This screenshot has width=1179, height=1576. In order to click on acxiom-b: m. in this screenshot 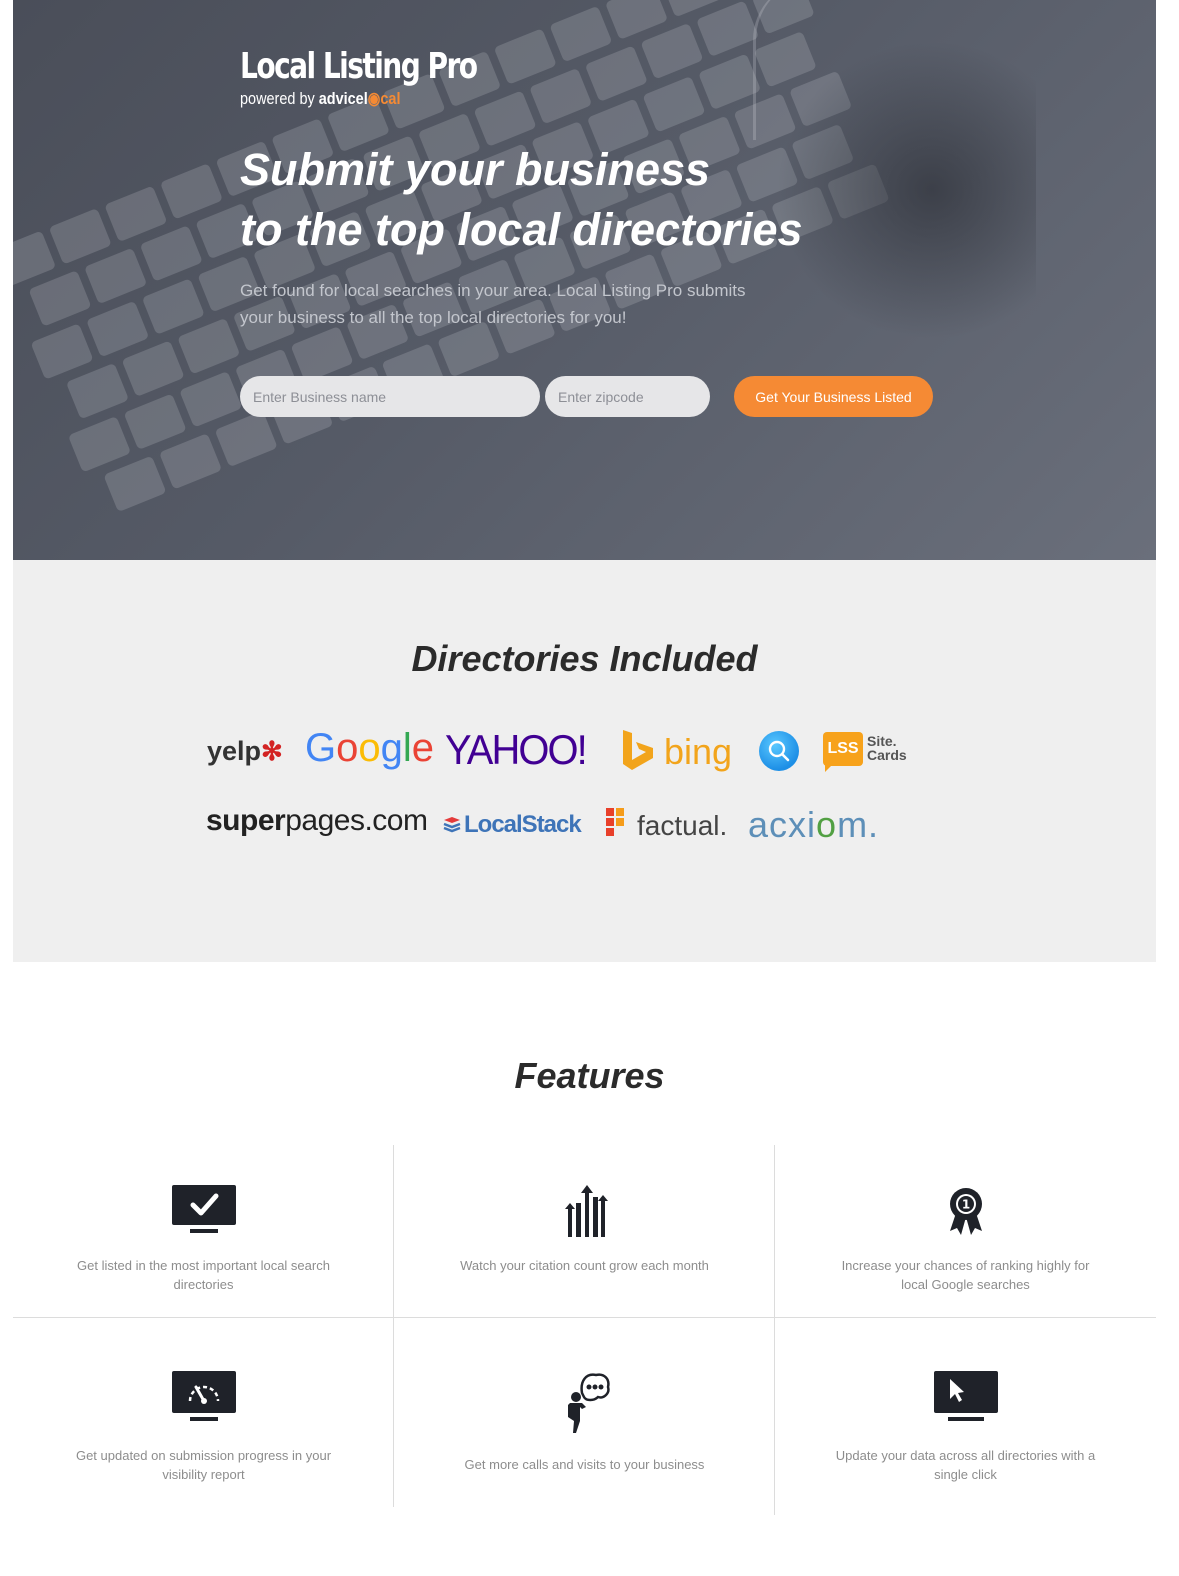, I will do `click(858, 824)`.